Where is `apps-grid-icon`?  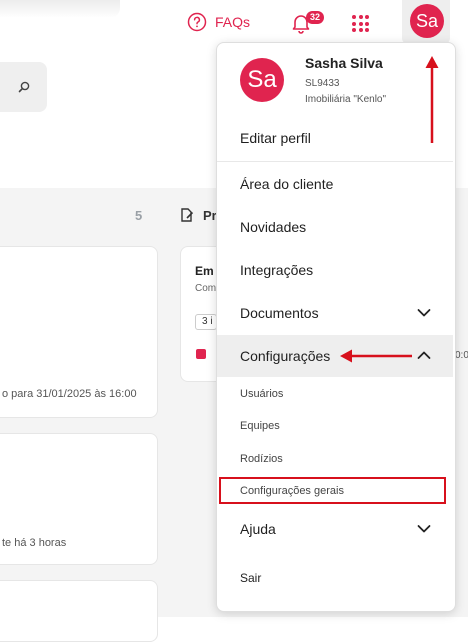
apps-grid-icon is located at coordinates (360, 23).